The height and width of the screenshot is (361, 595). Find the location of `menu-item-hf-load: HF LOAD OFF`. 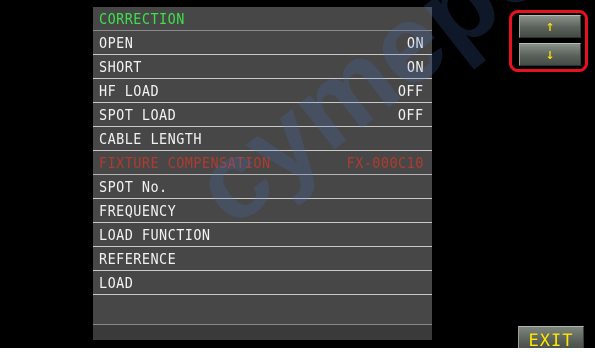

menu-item-hf-load: HF LOAD OFF is located at coordinates (262, 91).